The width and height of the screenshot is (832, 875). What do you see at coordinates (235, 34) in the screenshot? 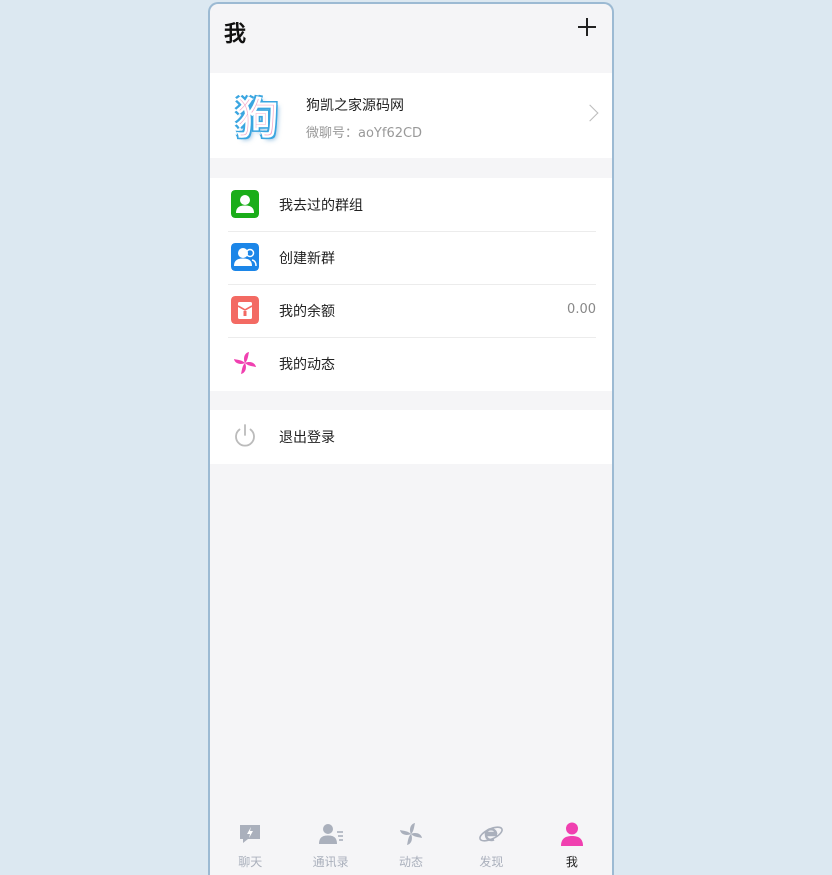
I see `page-title: 我` at bounding box center [235, 34].